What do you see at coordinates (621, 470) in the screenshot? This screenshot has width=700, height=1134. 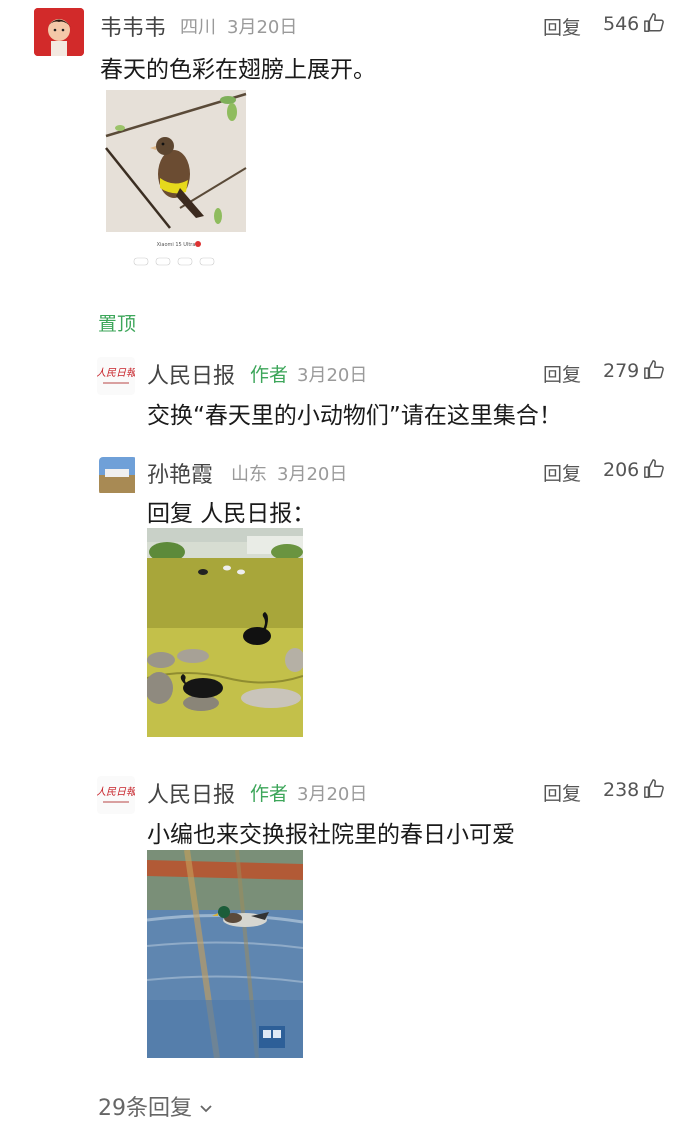 I see `like-count: 206` at bounding box center [621, 470].